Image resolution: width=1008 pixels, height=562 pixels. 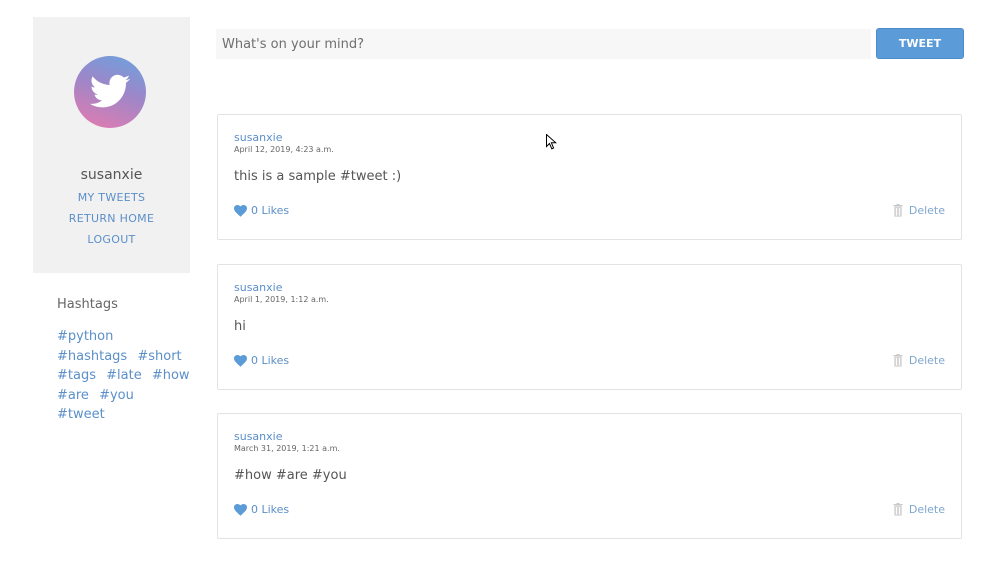 I want to click on hashtag-link: #you, so click(x=116, y=396).